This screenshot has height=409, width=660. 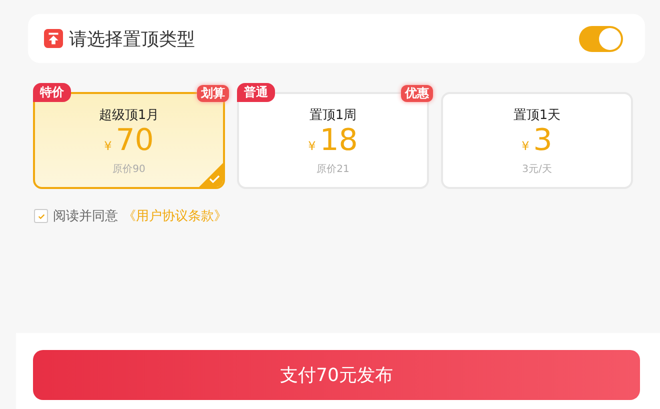 I want to click on plan-note: 原价90, so click(x=129, y=169).